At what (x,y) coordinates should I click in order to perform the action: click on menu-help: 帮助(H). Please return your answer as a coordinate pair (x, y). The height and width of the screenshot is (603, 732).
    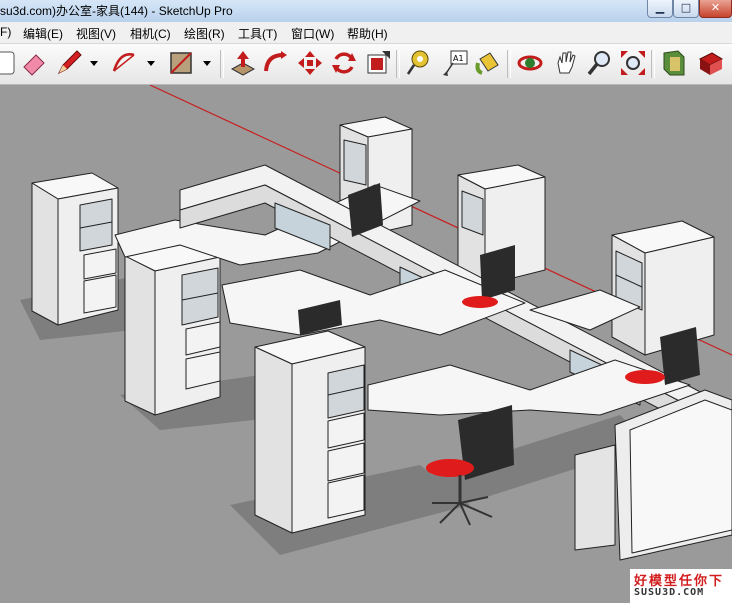
    Looking at the image, I should click on (367, 33).